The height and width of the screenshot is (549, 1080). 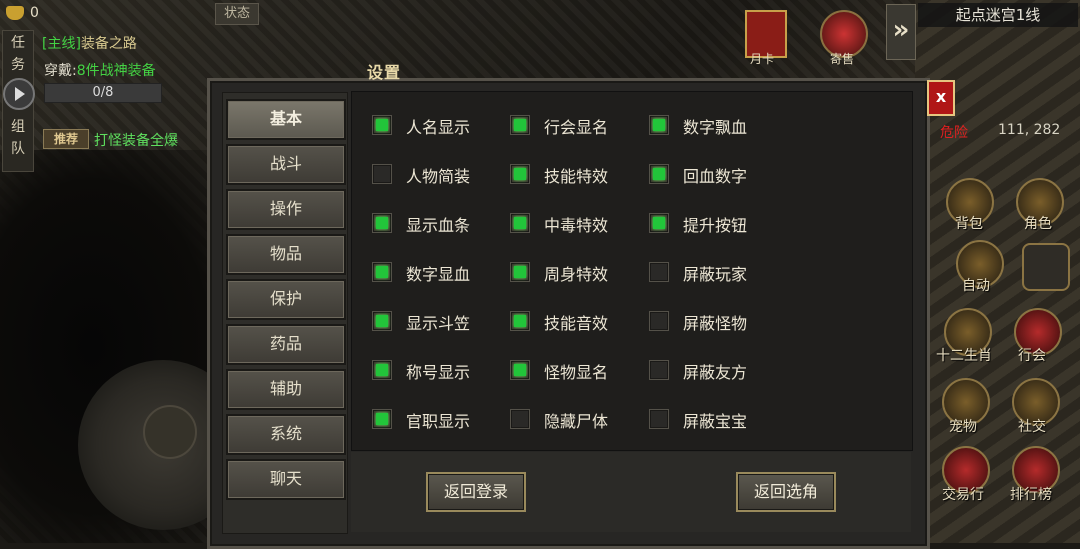 What do you see at coordinates (576, 323) in the screenshot?
I see `option-label: 技能音效` at bounding box center [576, 323].